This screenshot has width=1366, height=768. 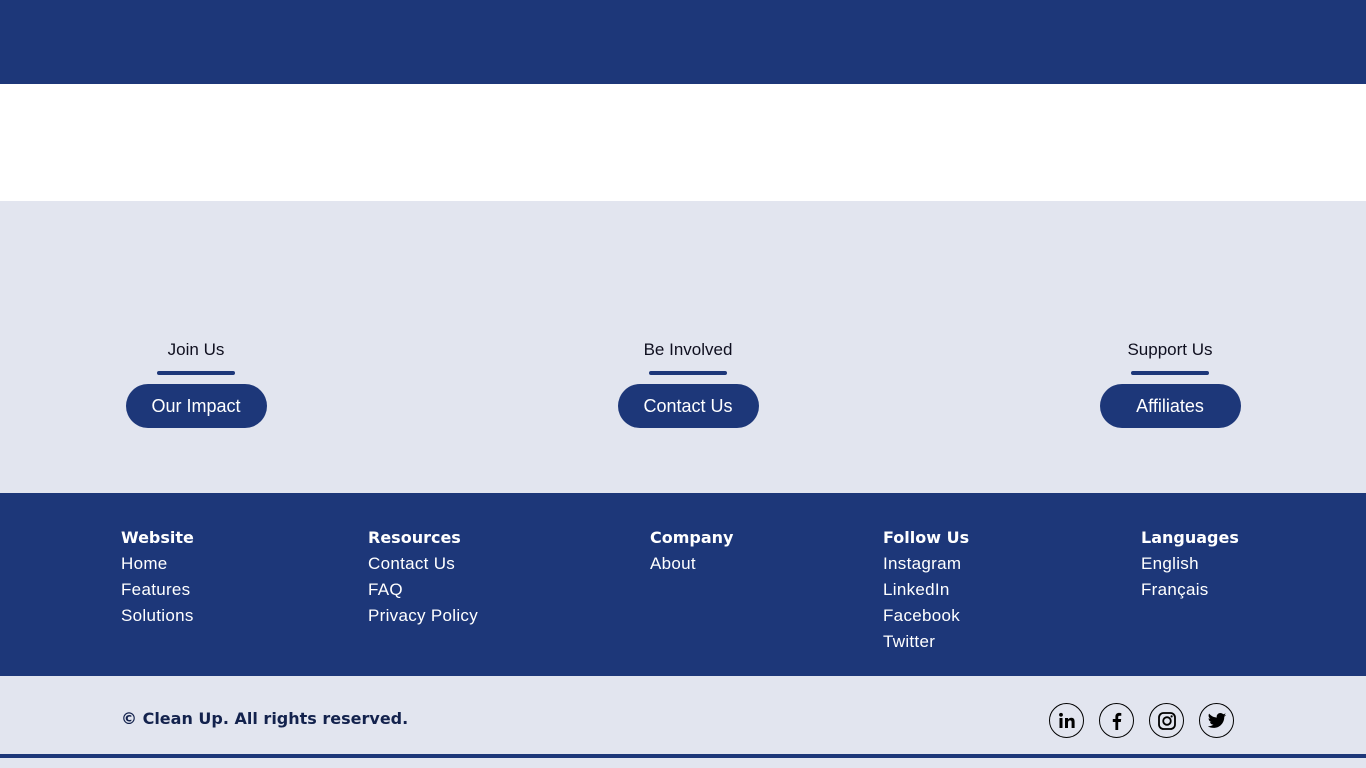 I want to click on footer-col-title: Website, so click(x=157, y=537).